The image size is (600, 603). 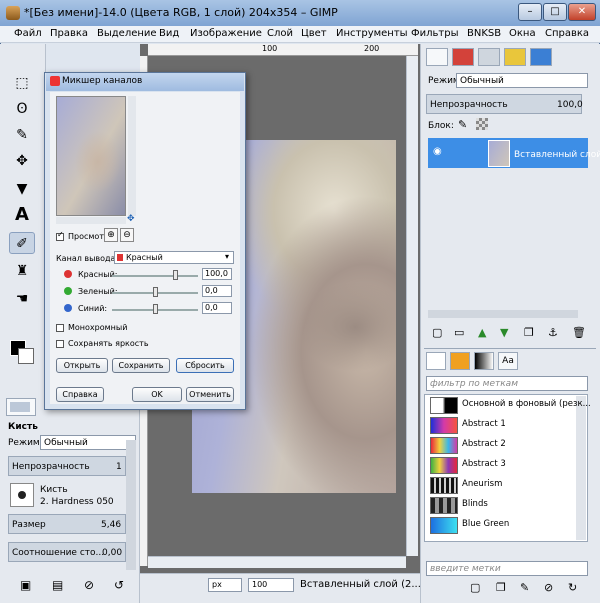 What do you see at coordinates (225, 585) in the screenshot?
I see `unit-dropdown: px` at bounding box center [225, 585].